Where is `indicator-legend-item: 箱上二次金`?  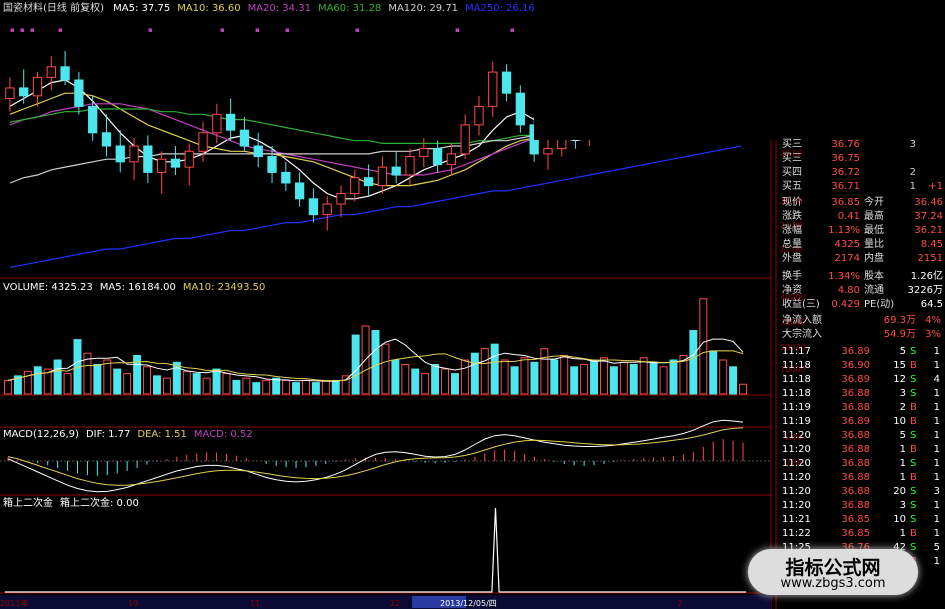 indicator-legend-item: 箱上二次金 is located at coordinates (28, 503).